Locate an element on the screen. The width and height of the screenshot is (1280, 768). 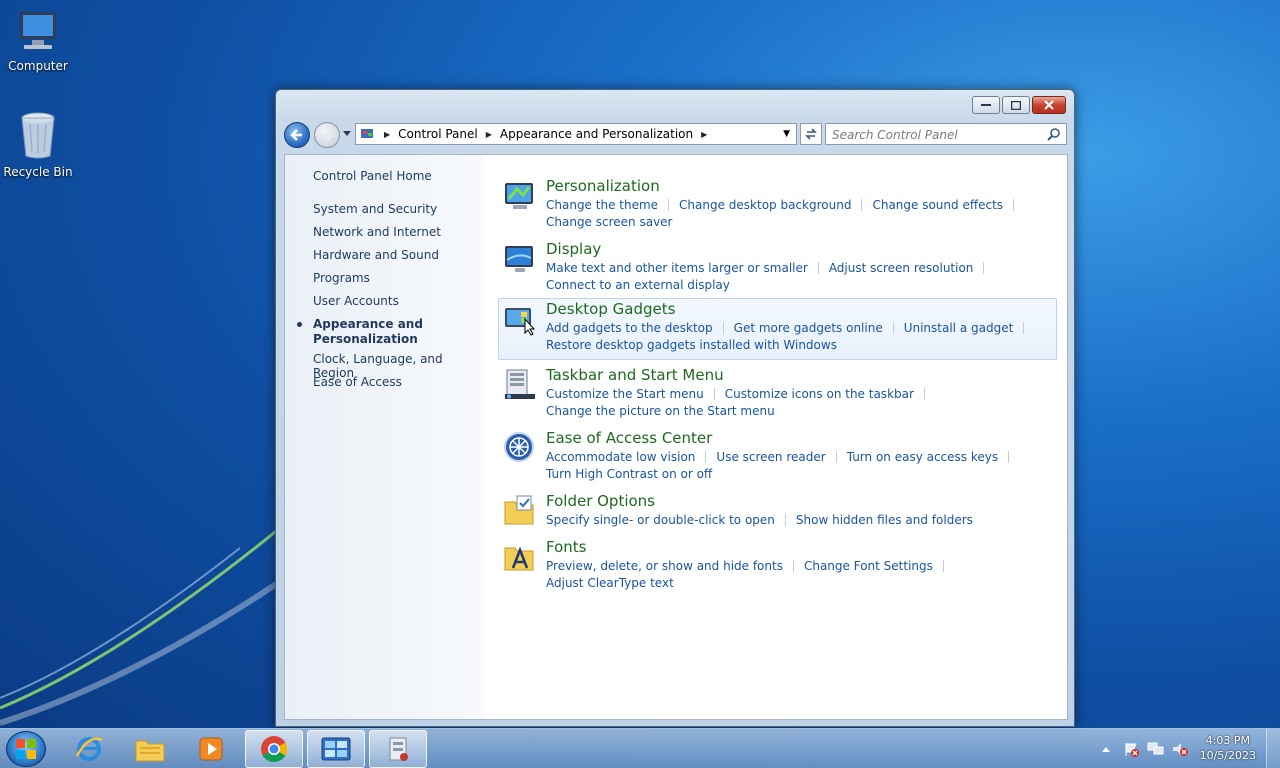
taskbar-chrome is located at coordinates (274, 749).